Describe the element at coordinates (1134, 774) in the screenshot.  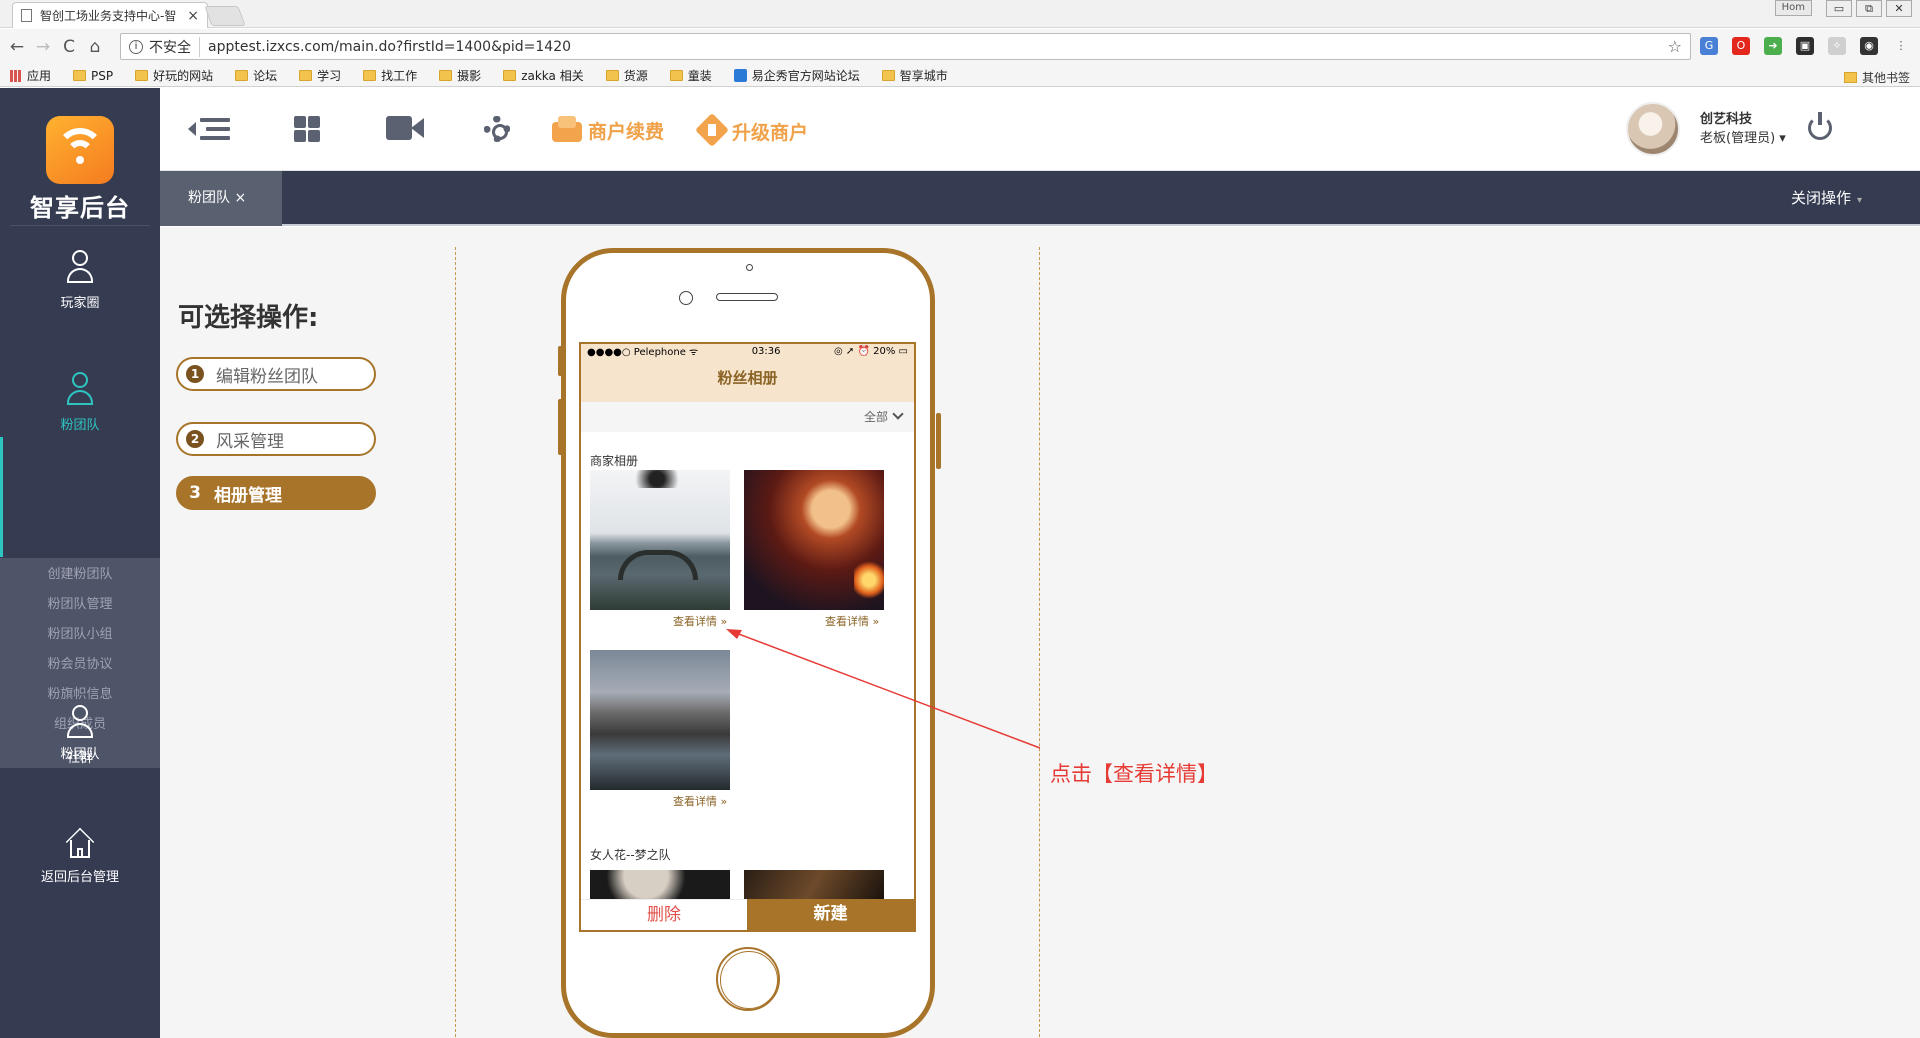
I see `annotation-text: 点击【查看详情】` at that location.